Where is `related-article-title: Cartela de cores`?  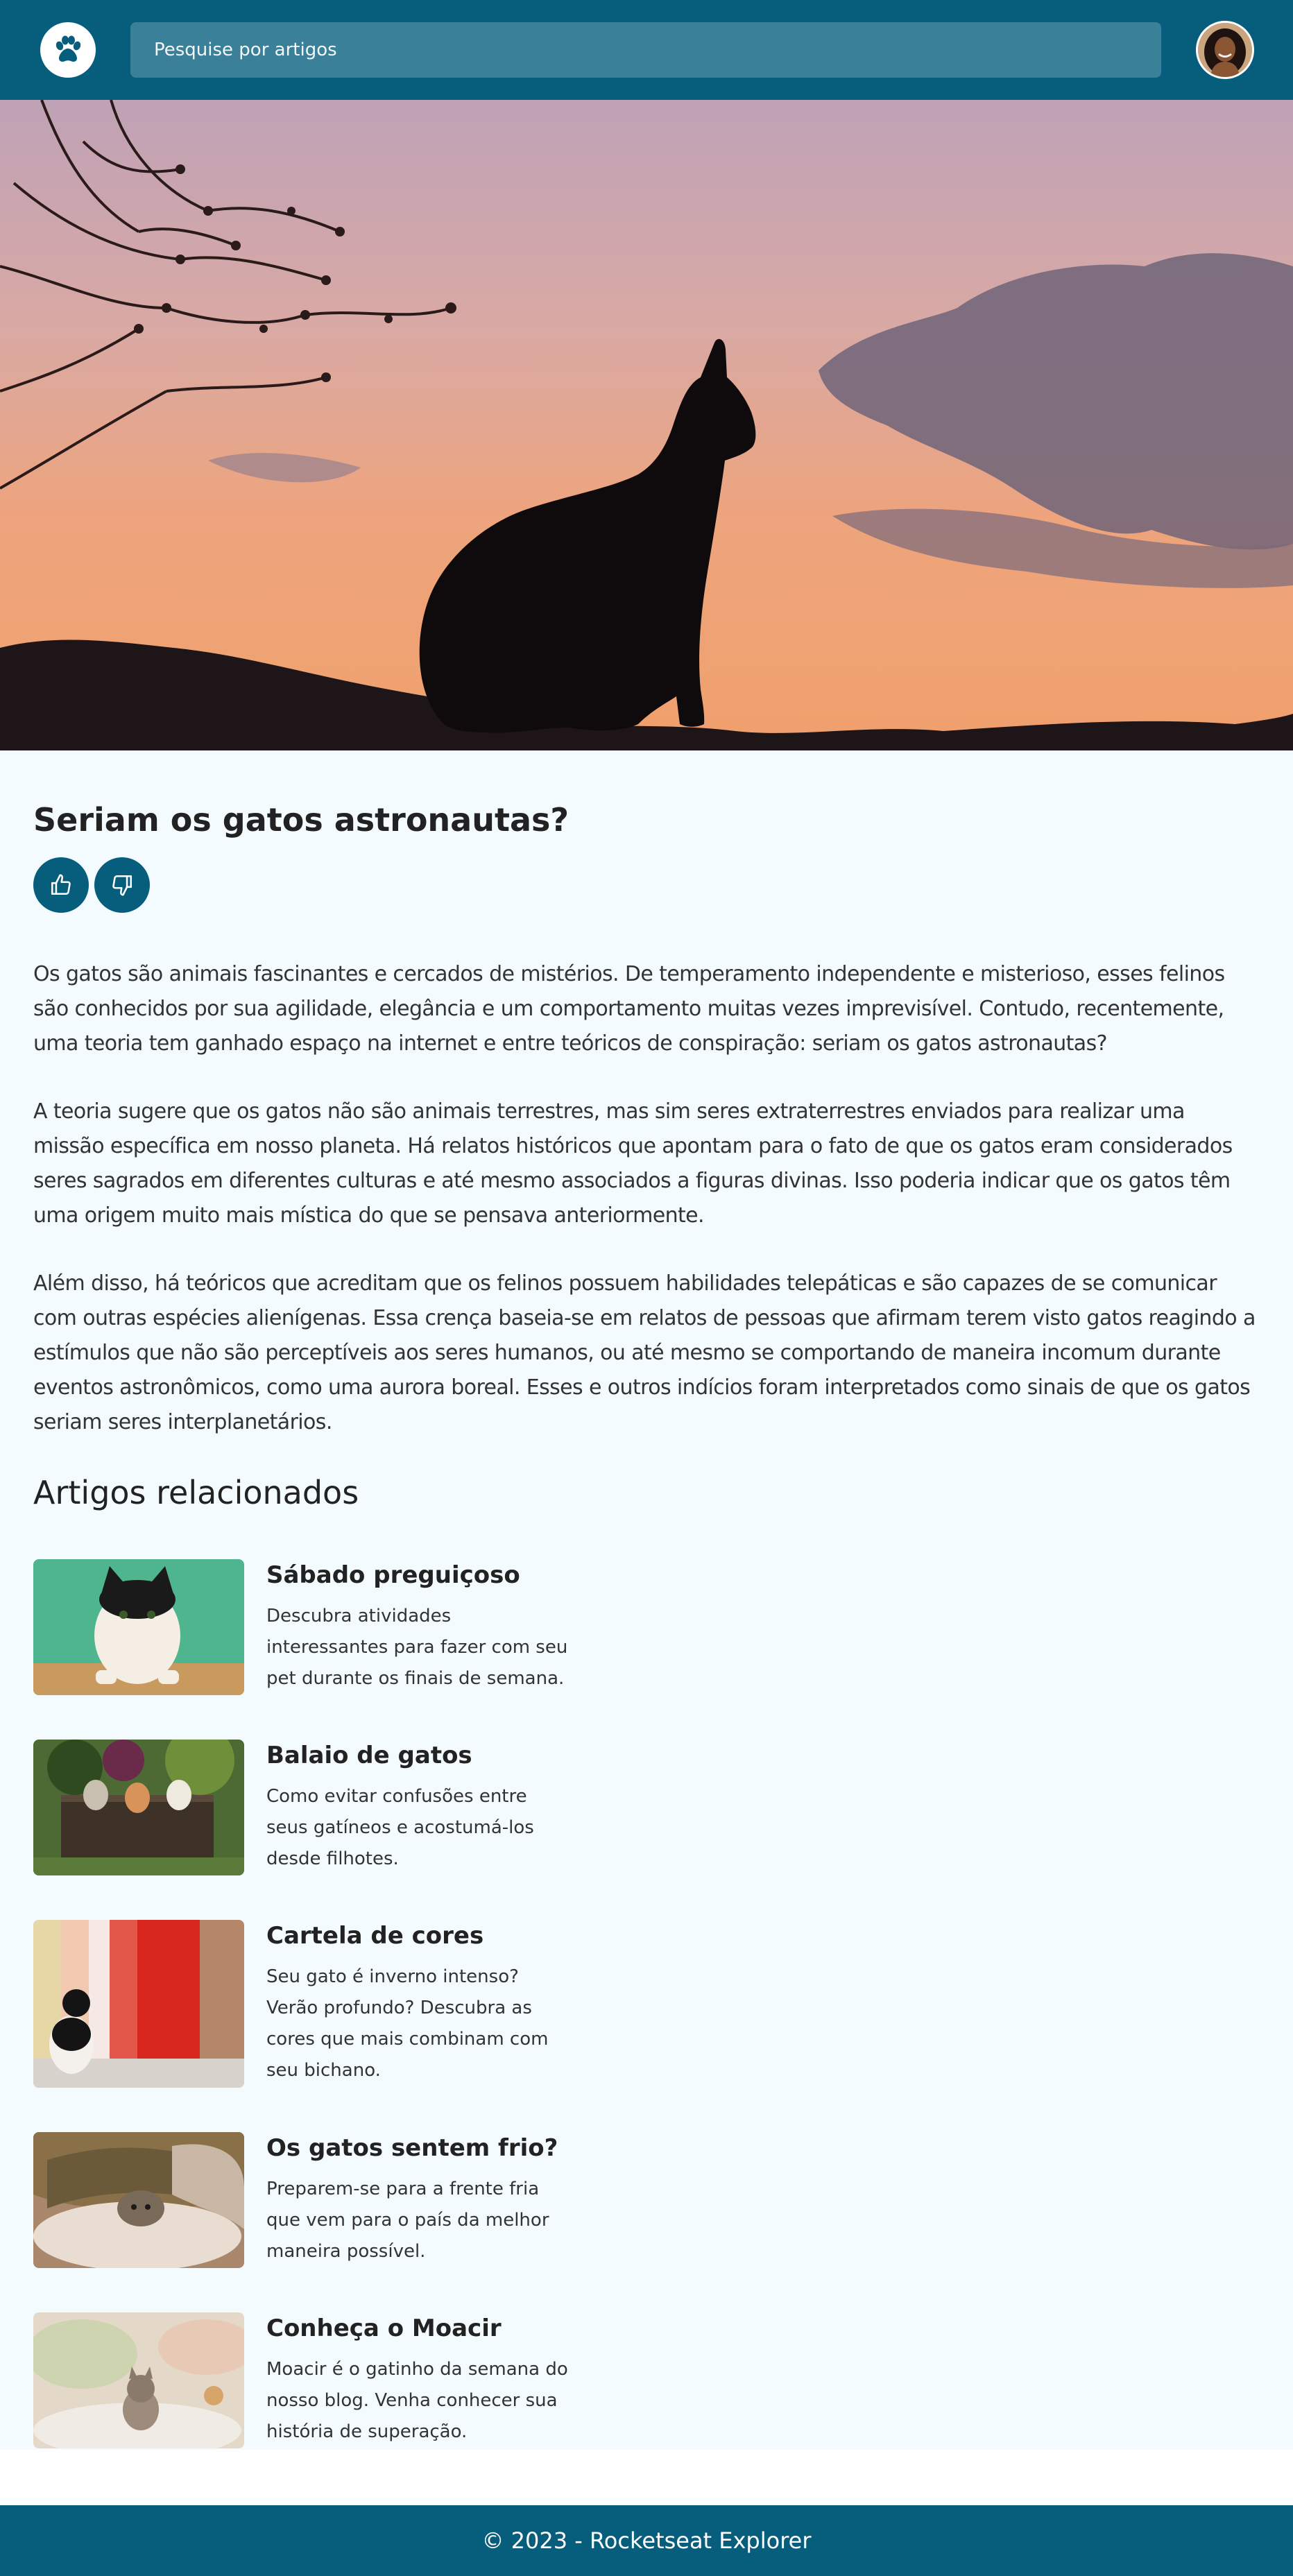 related-article-title: Cartela de cores is located at coordinates (375, 1936).